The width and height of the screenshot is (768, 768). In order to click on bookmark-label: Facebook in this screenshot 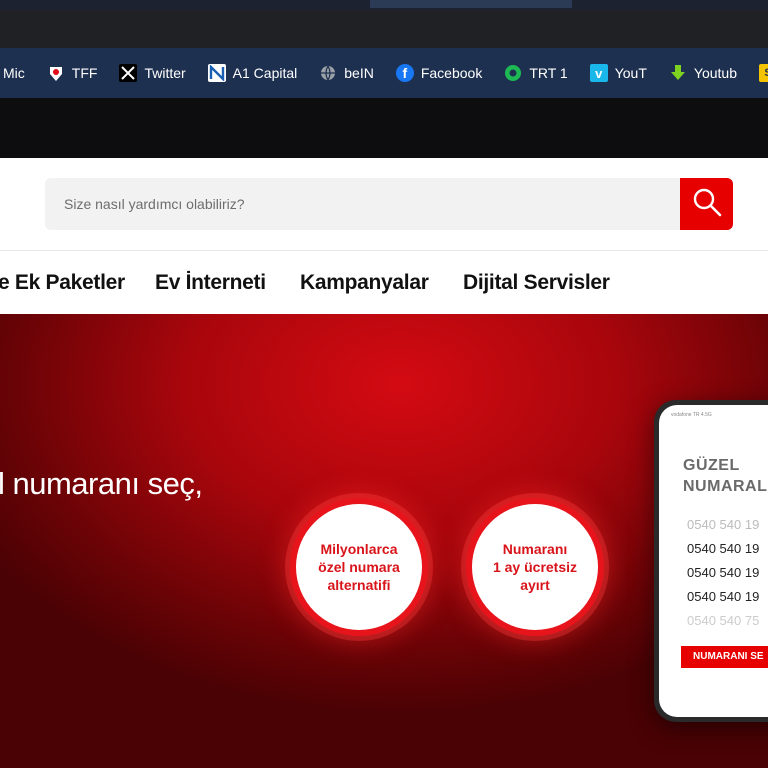, I will do `click(451, 73)`.